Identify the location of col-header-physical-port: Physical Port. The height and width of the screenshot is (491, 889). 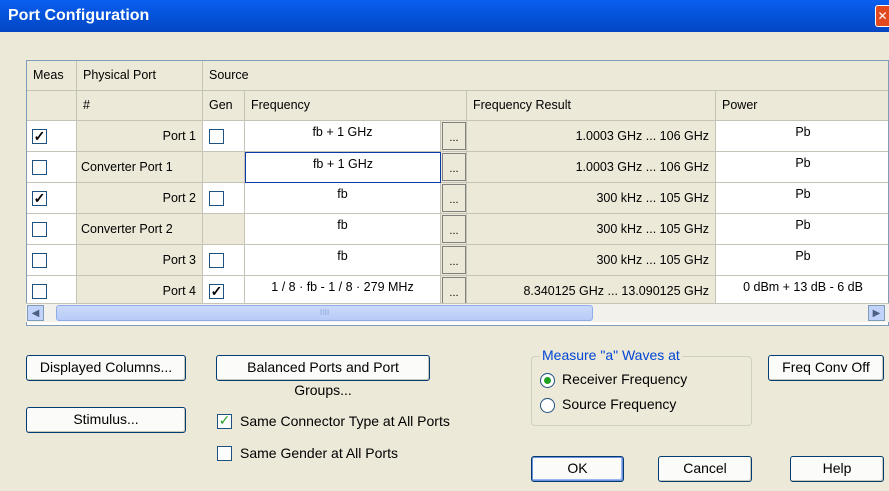
(140, 76).